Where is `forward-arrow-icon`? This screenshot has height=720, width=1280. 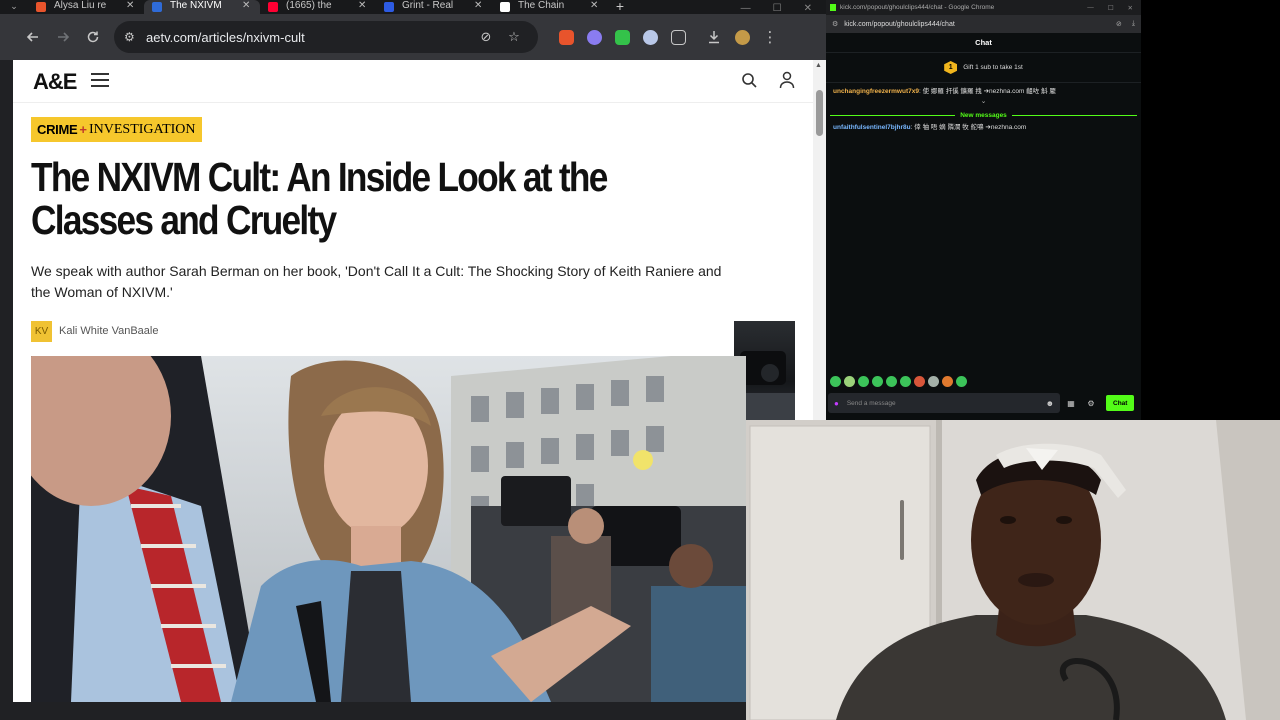
forward-arrow-icon is located at coordinates (64, 37).